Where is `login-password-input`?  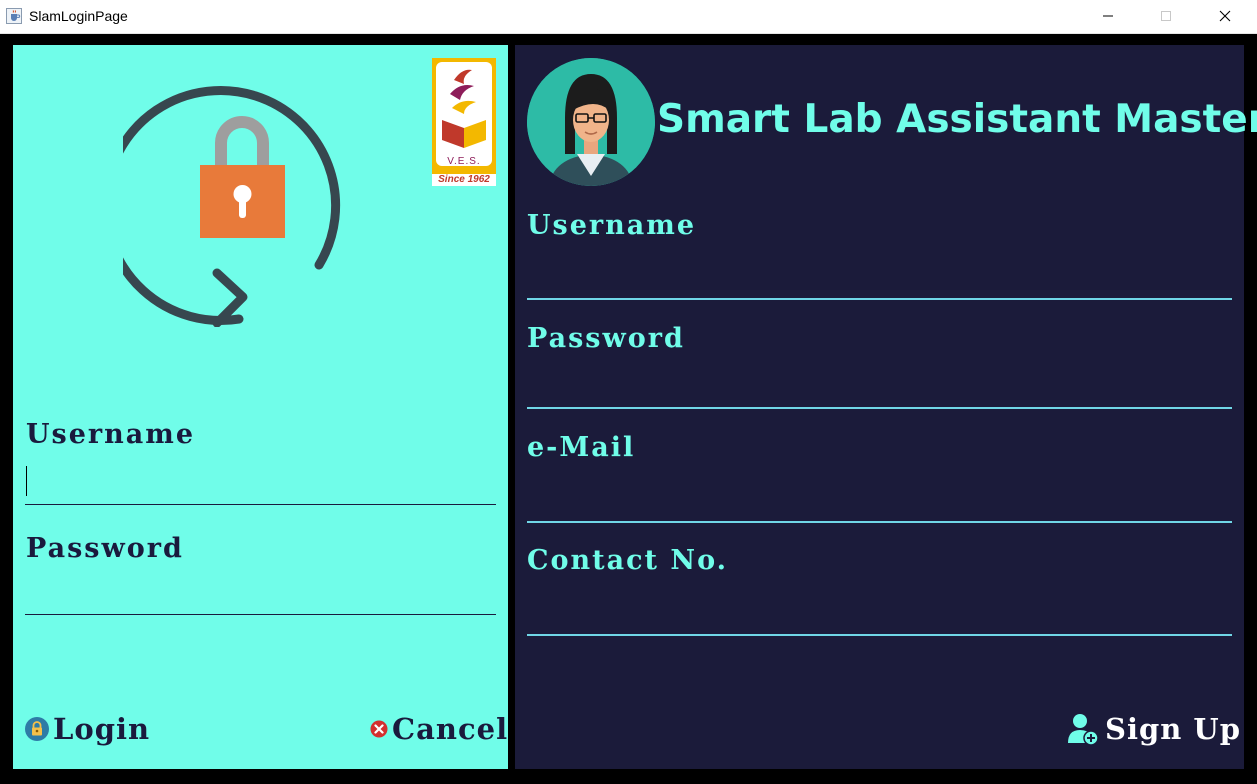
login-password-input is located at coordinates (260, 597).